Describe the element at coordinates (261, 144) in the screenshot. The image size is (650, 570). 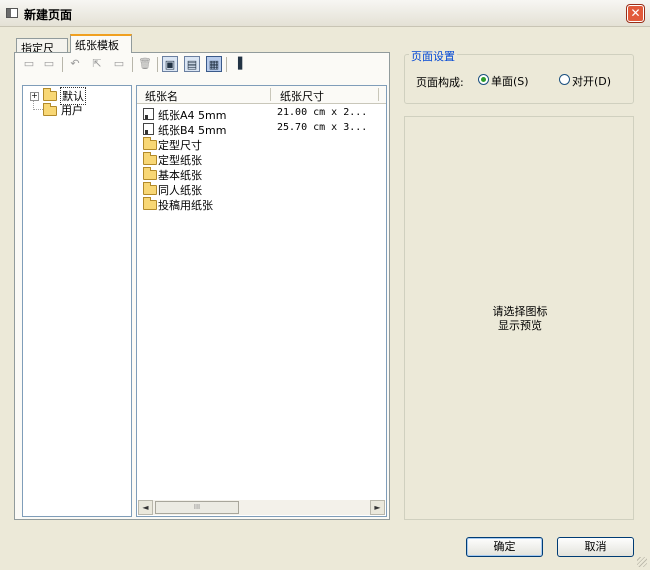
I see `list-item: 定型尺寸` at that location.